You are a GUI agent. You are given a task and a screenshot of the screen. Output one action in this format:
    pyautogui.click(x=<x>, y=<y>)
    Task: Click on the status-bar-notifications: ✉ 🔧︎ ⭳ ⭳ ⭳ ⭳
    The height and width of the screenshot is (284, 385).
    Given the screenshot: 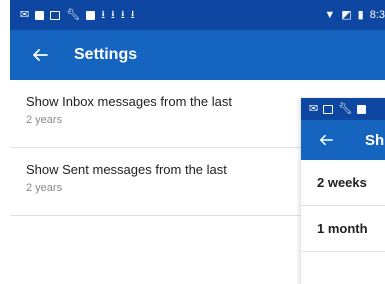 What is the action you would take?
    pyautogui.click(x=75, y=15)
    